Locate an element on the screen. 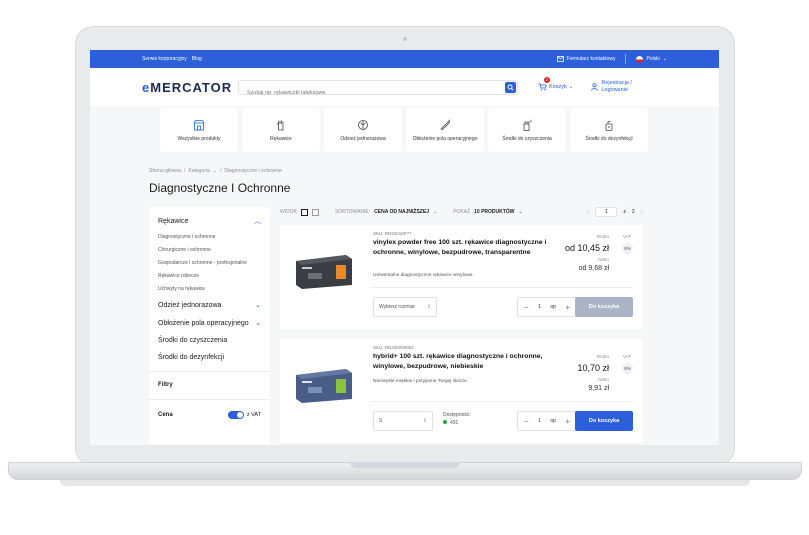 The height and width of the screenshot is (535, 809). net-price: 9,91 zł is located at coordinates (598, 388).